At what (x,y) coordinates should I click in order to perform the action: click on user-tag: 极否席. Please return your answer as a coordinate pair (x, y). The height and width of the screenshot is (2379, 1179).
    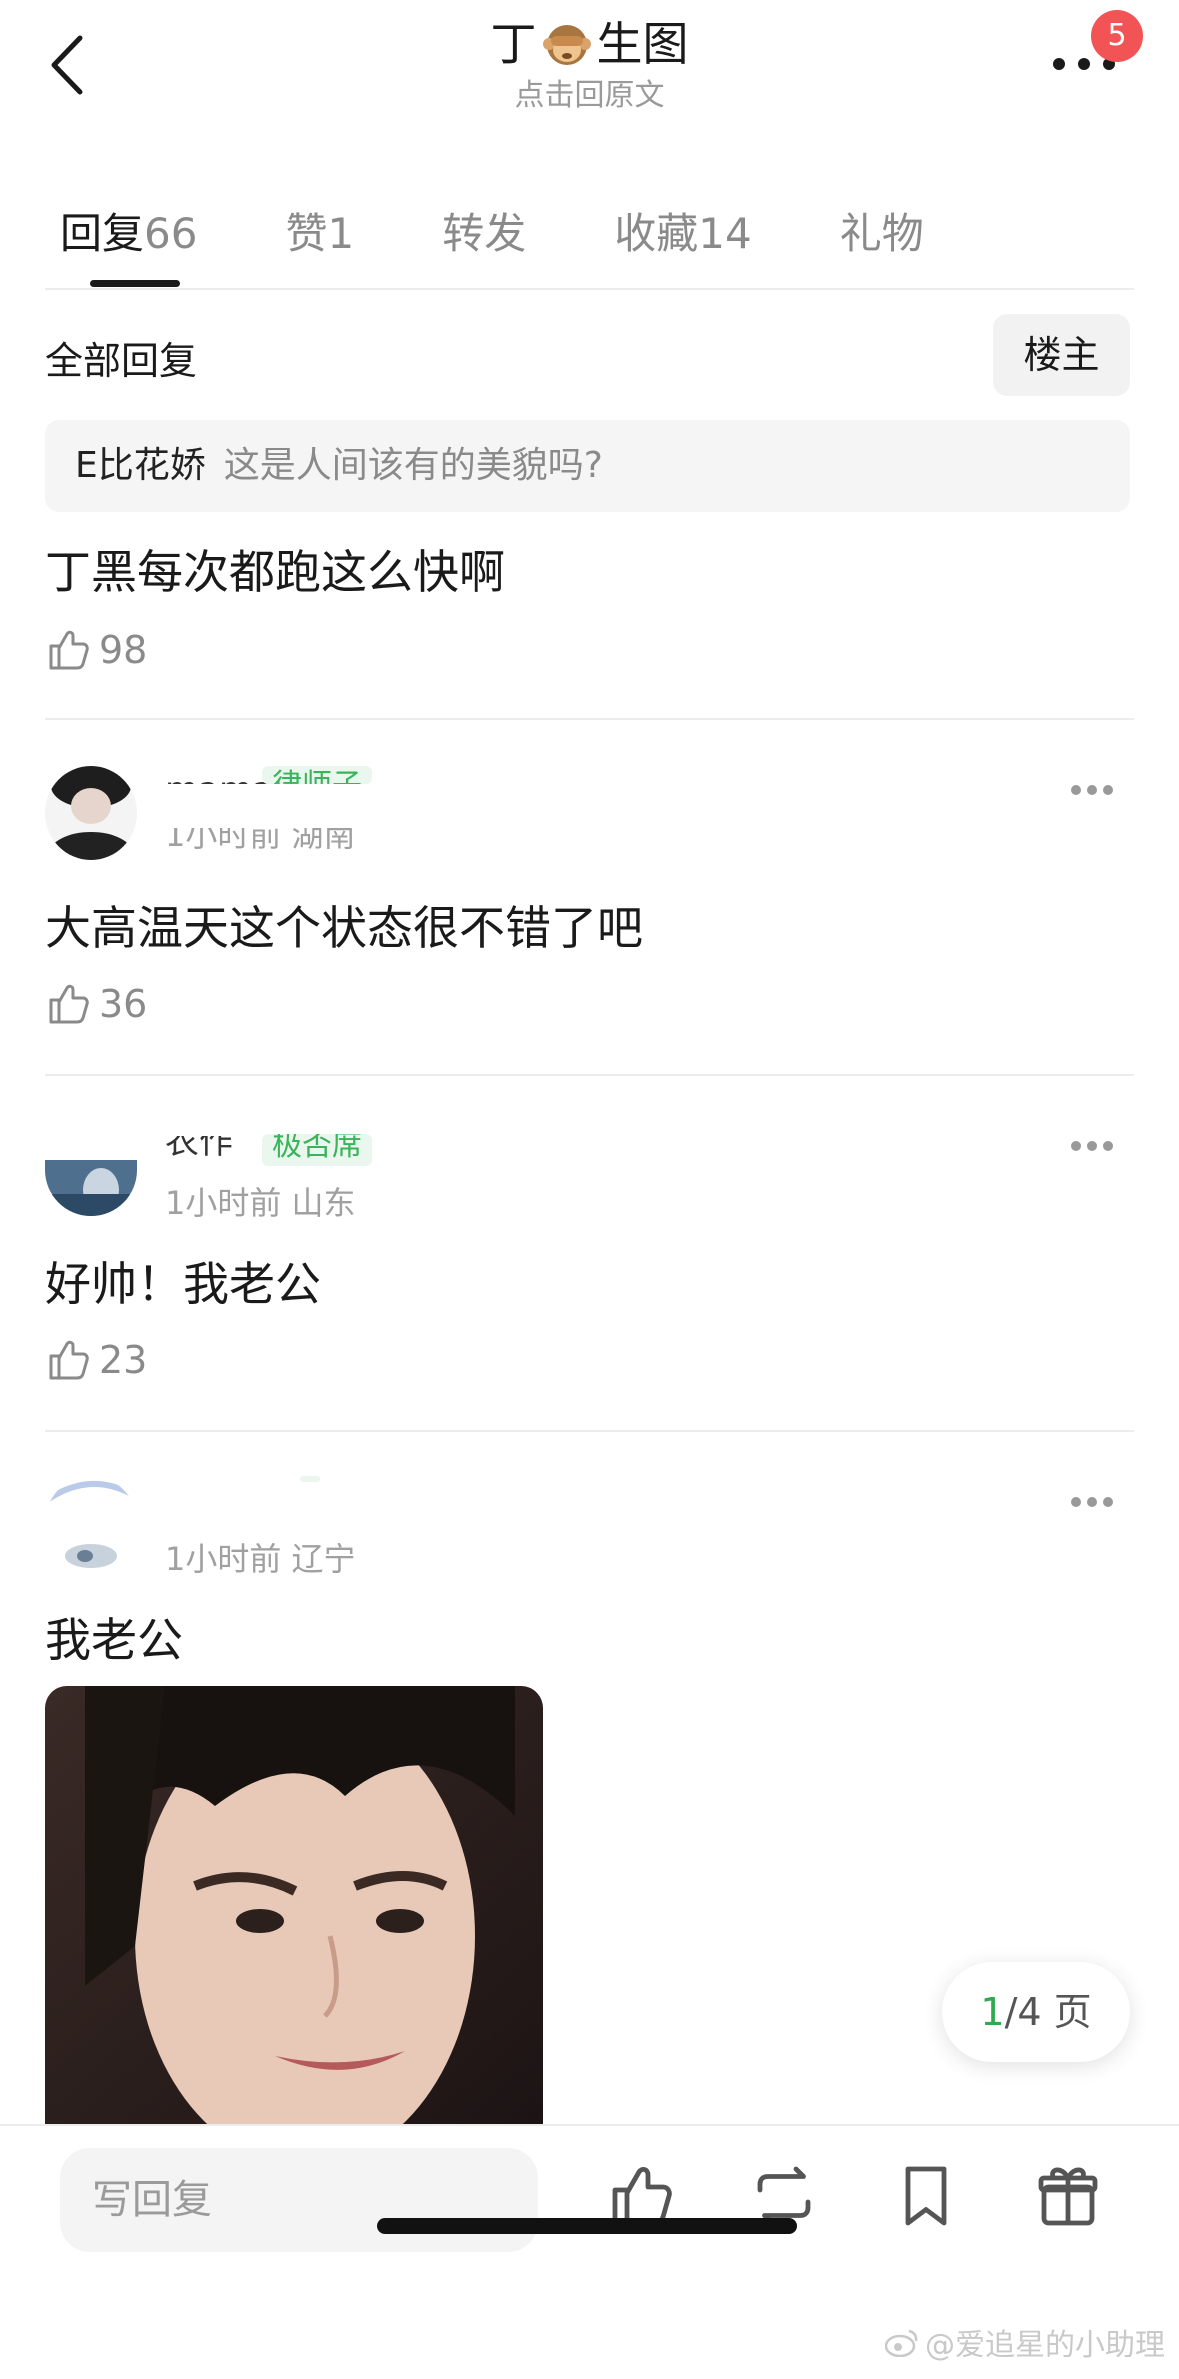
    Looking at the image, I should click on (317, 1150).